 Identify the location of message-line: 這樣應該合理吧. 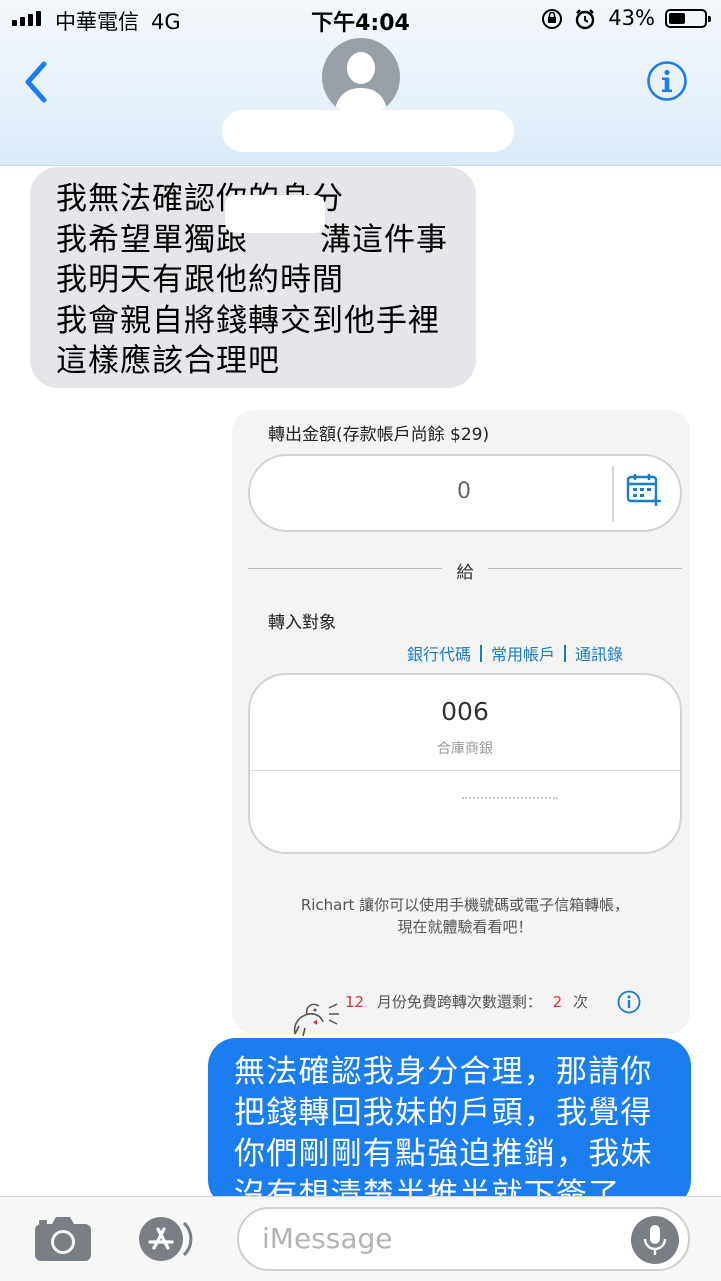
(168, 361).